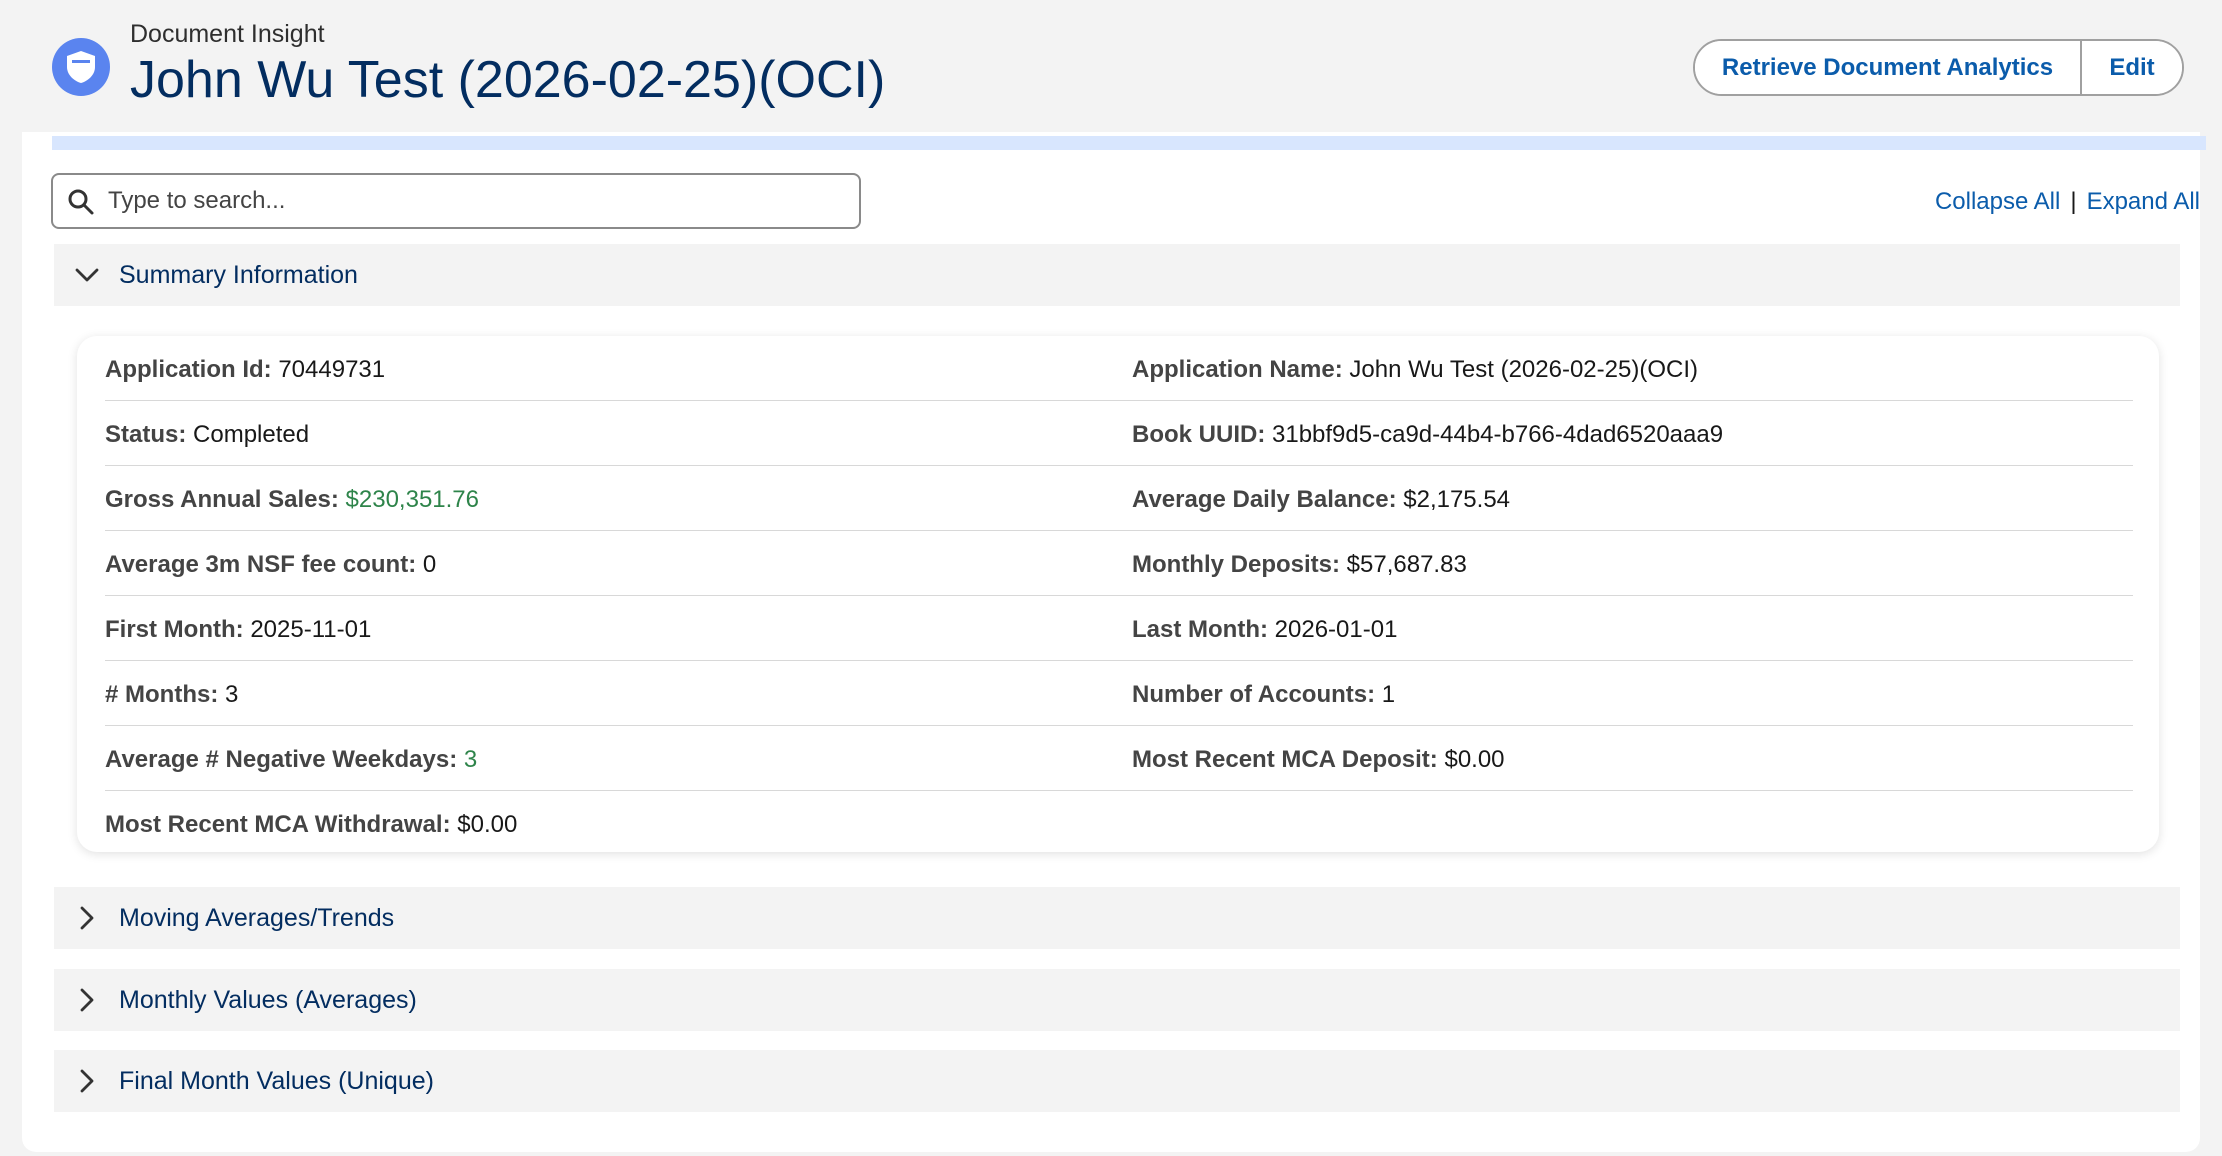 This screenshot has height=1156, width=2222. I want to click on field-row: Most Recent MCA Withdrawal: $0.00, so click(1119, 823).